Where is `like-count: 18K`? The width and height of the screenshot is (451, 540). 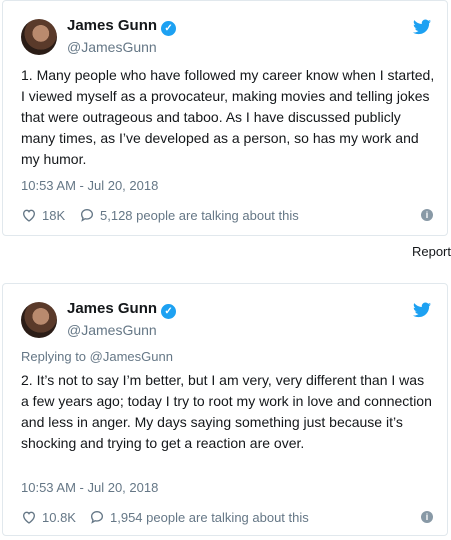 like-count: 18K is located at coordinates (54, 215).